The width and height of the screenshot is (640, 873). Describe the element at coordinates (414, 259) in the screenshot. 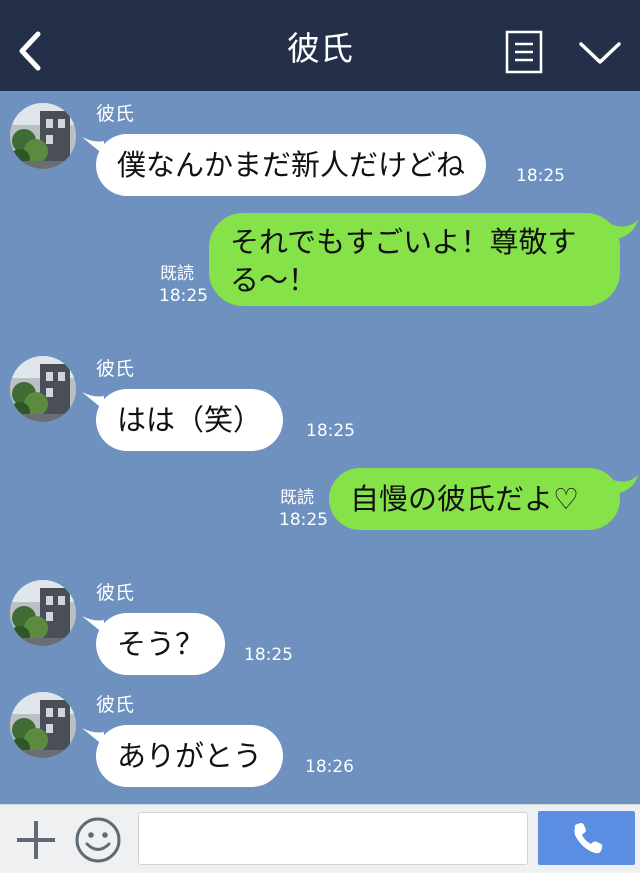

I see `message-bubble: それでもすごいよ！尊敬す る〜！` at that location.